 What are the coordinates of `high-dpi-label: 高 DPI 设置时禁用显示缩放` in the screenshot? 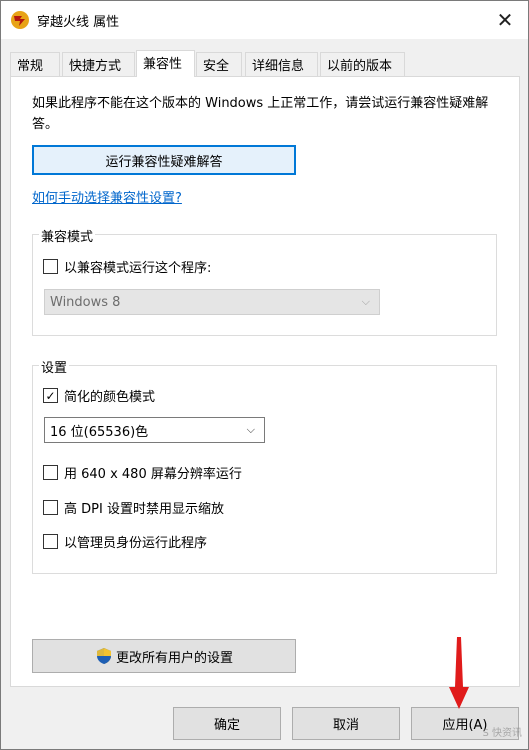 It's located at (144, 509).